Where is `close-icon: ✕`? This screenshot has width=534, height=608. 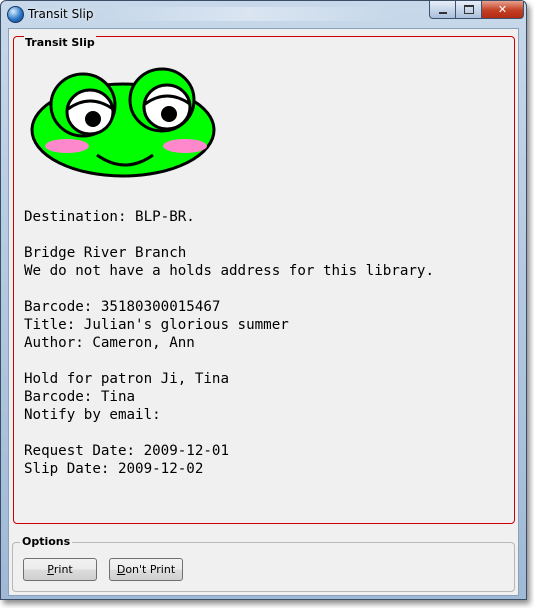 close-icon: ✕ is located at coordinates (502, 9).